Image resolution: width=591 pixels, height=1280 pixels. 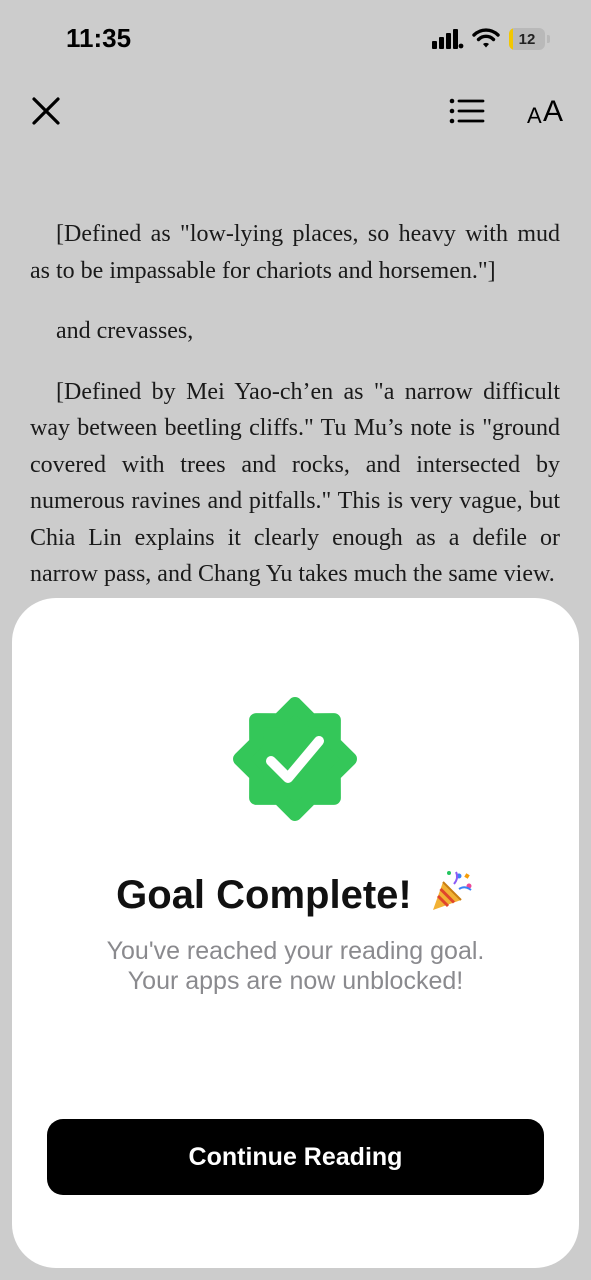 What do you see at coordinates (534, 115) in the screenshot?
I see `font-small-glyph: A` at bounding box center [534, 115].